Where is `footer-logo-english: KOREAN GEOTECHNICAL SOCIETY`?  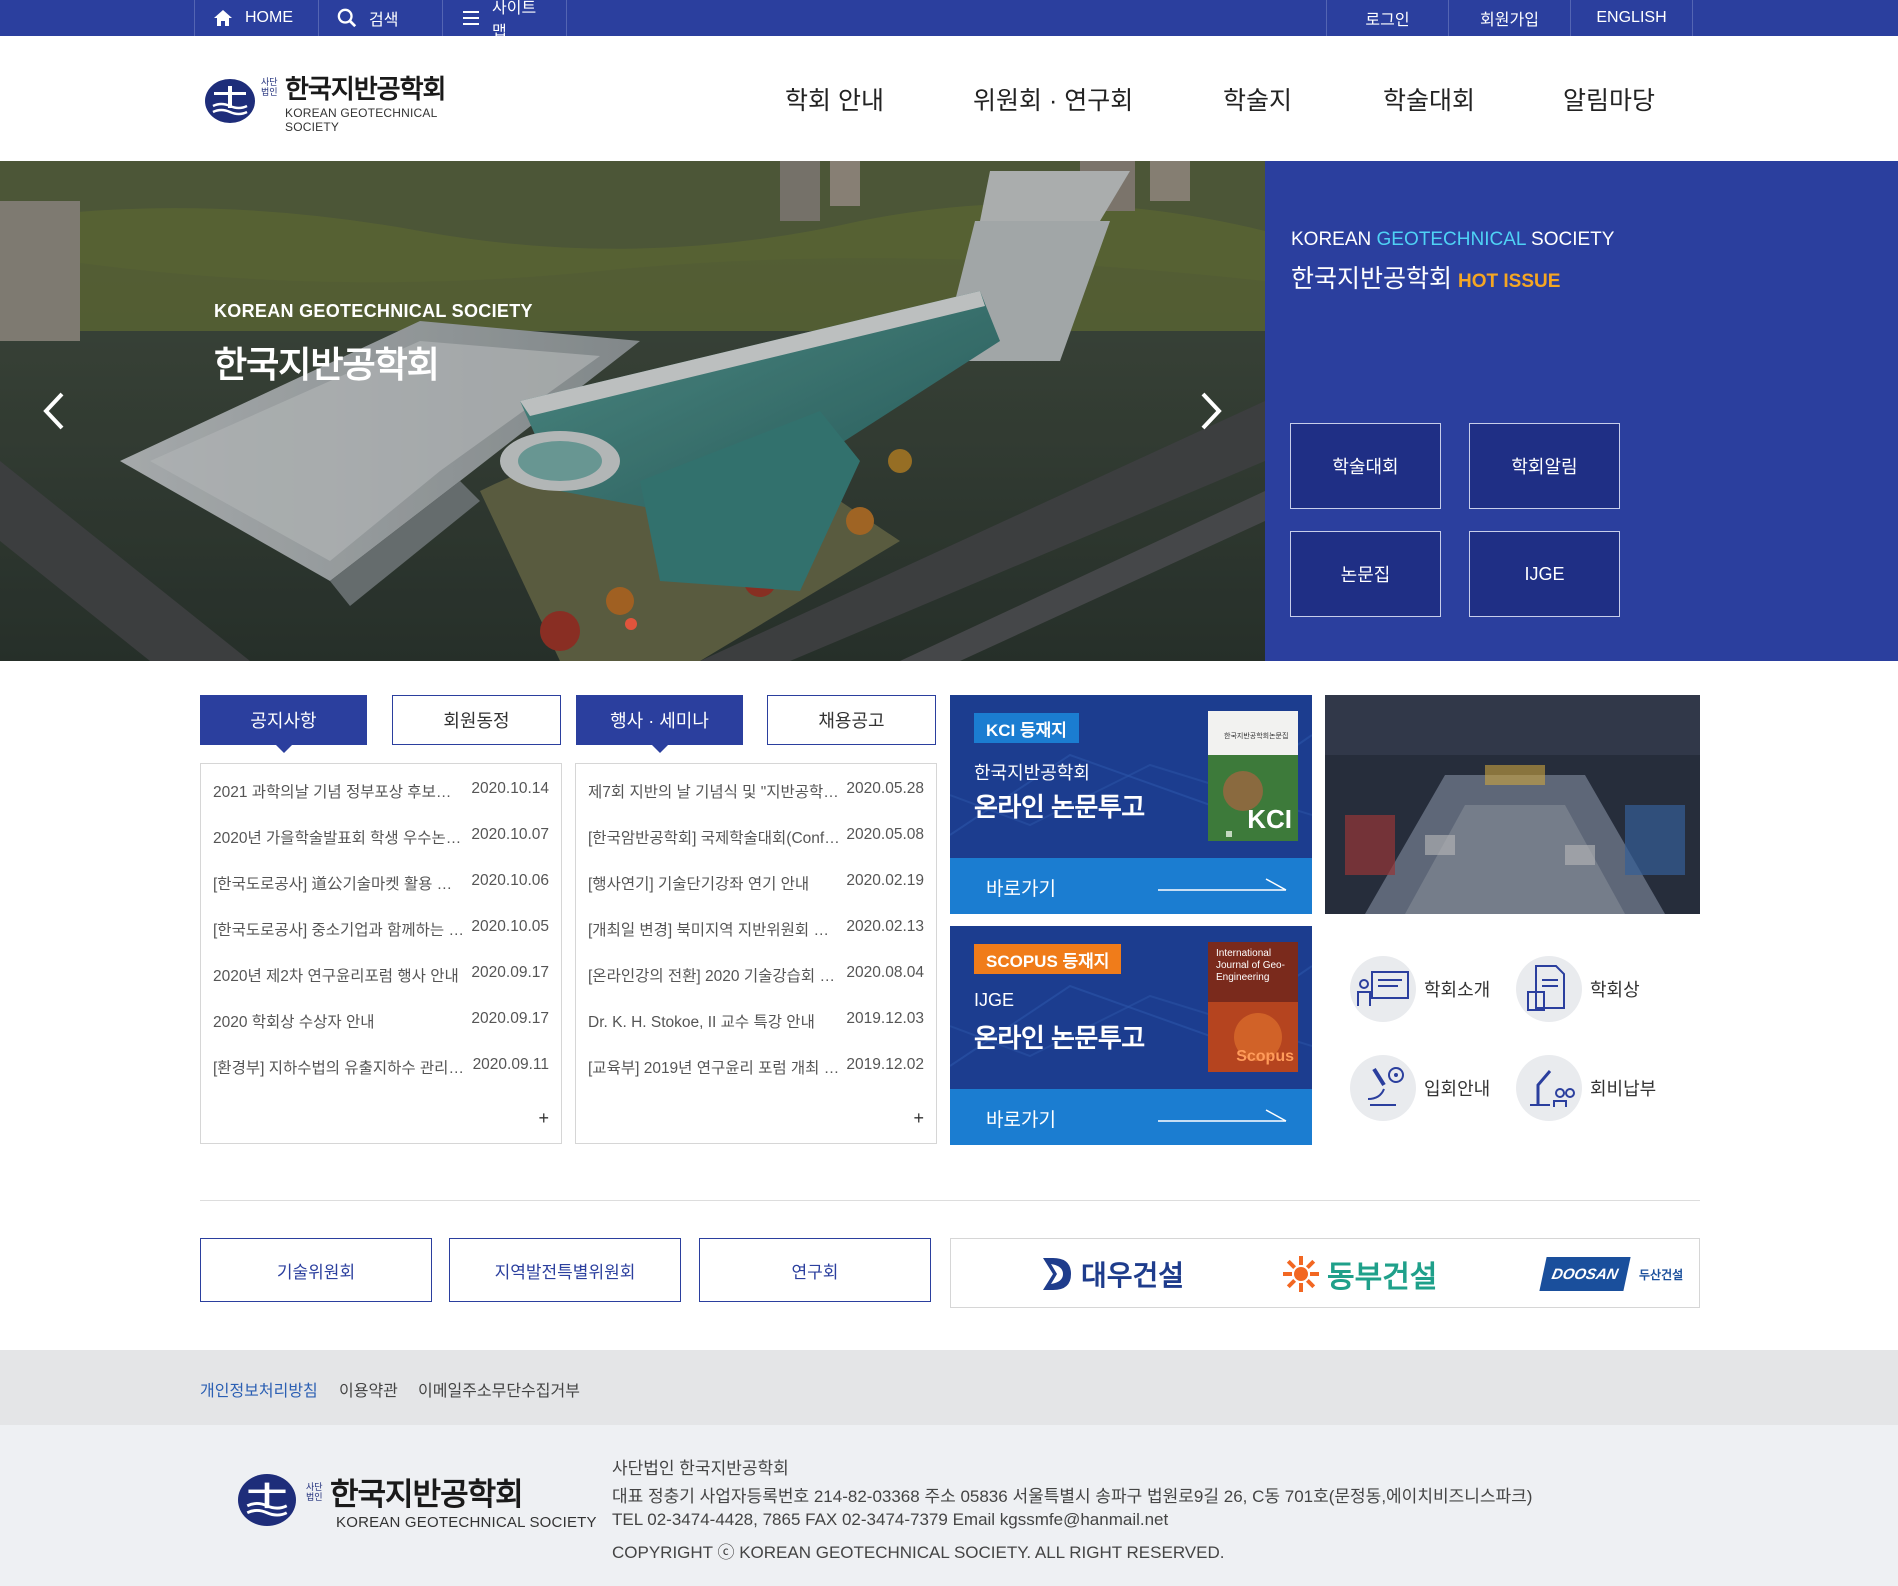 footer-logo-english: KOREAN GEOTECHNICAL SOCIETY is located at coordinates (466, 1522).